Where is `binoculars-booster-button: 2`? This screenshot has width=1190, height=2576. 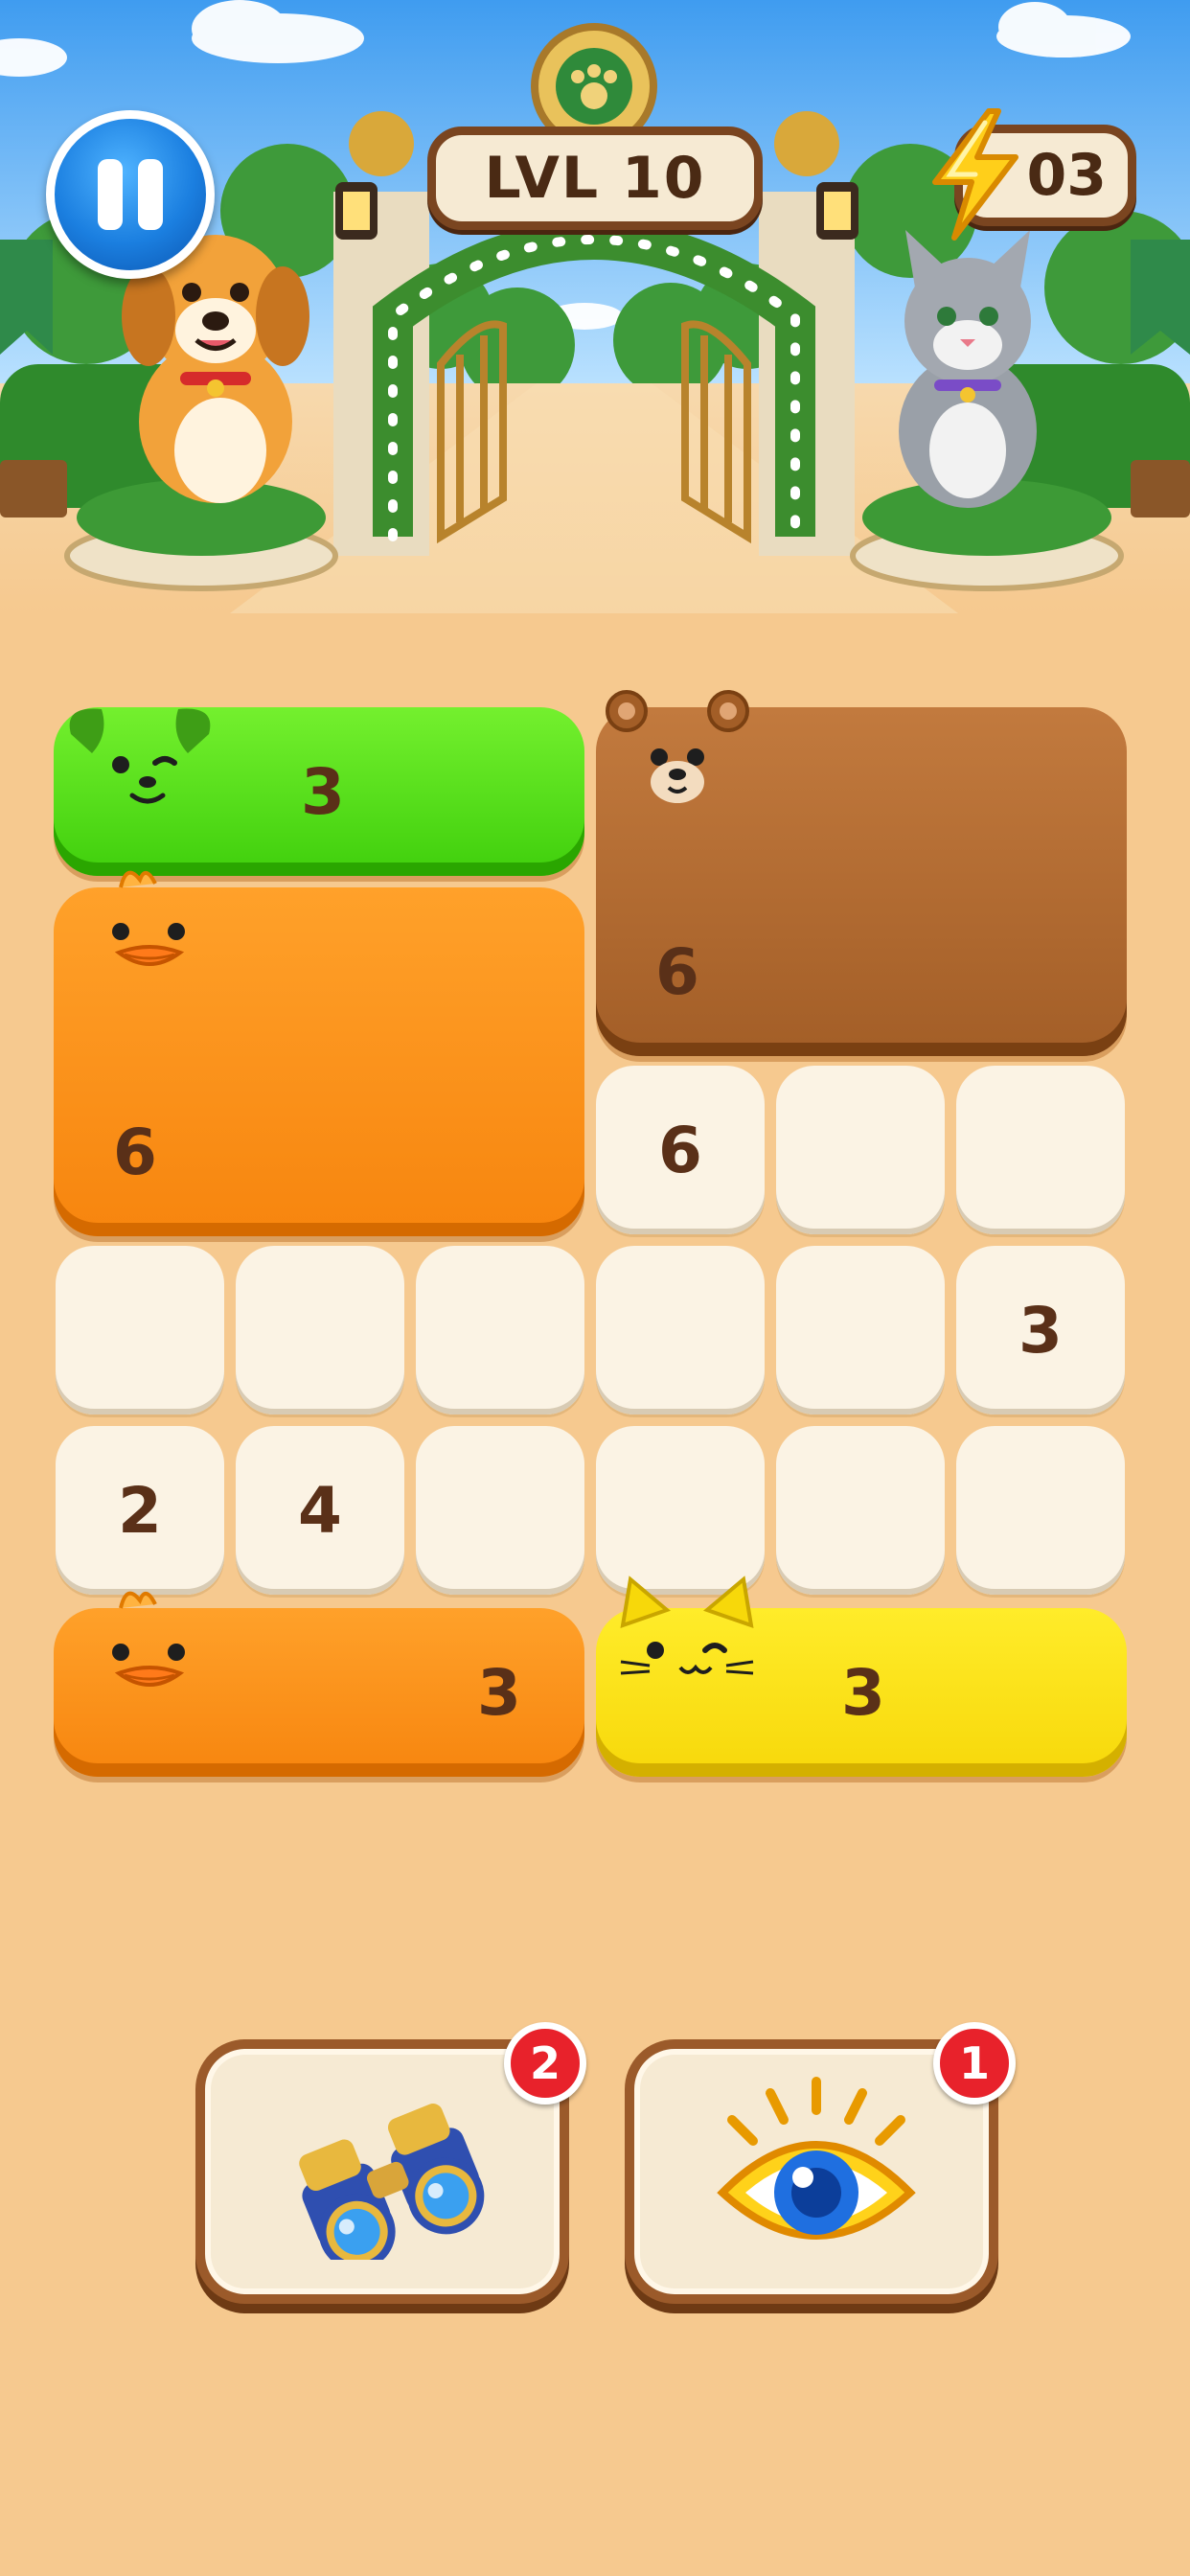 binoculars-booster-button: 2 is located at coordinates (390, 2163).